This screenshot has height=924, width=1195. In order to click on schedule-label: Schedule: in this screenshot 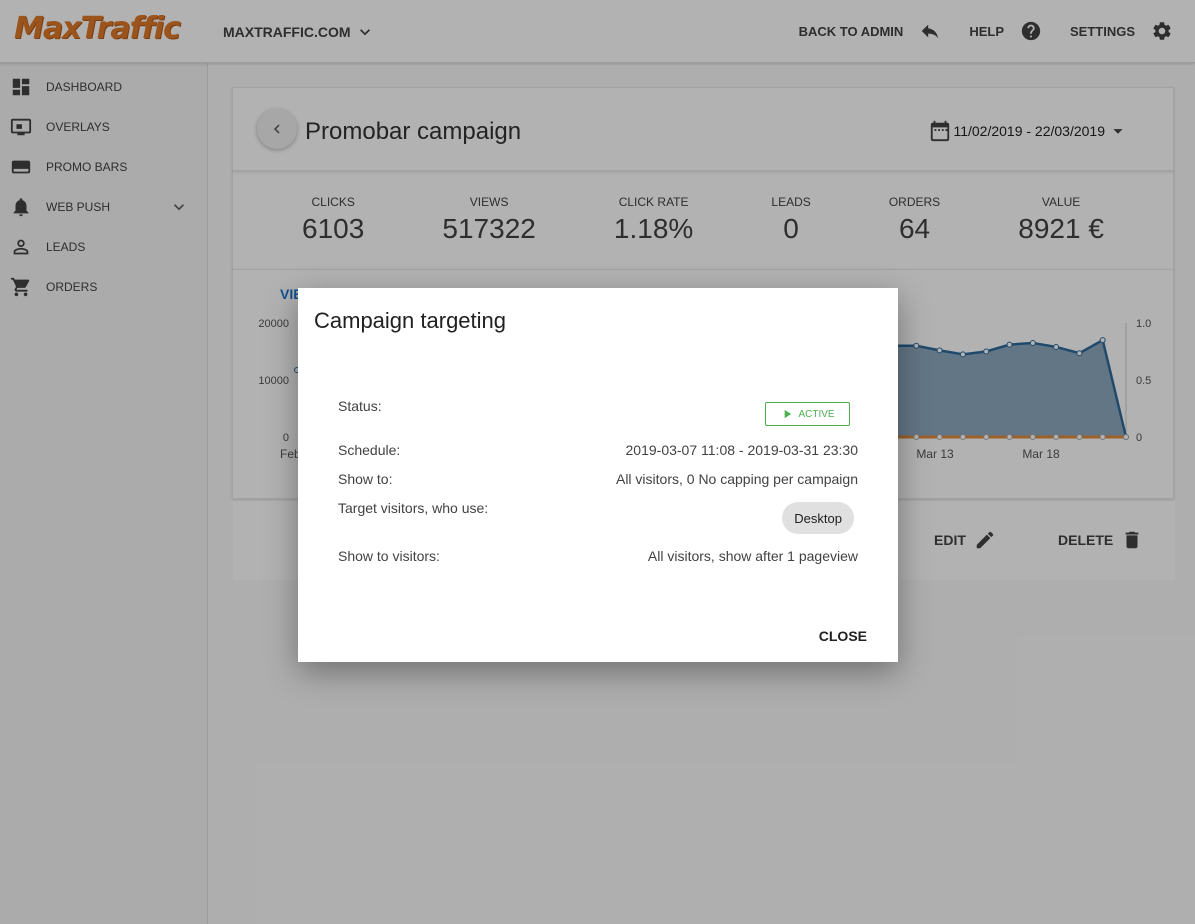, I will do `click(369, 450)`.